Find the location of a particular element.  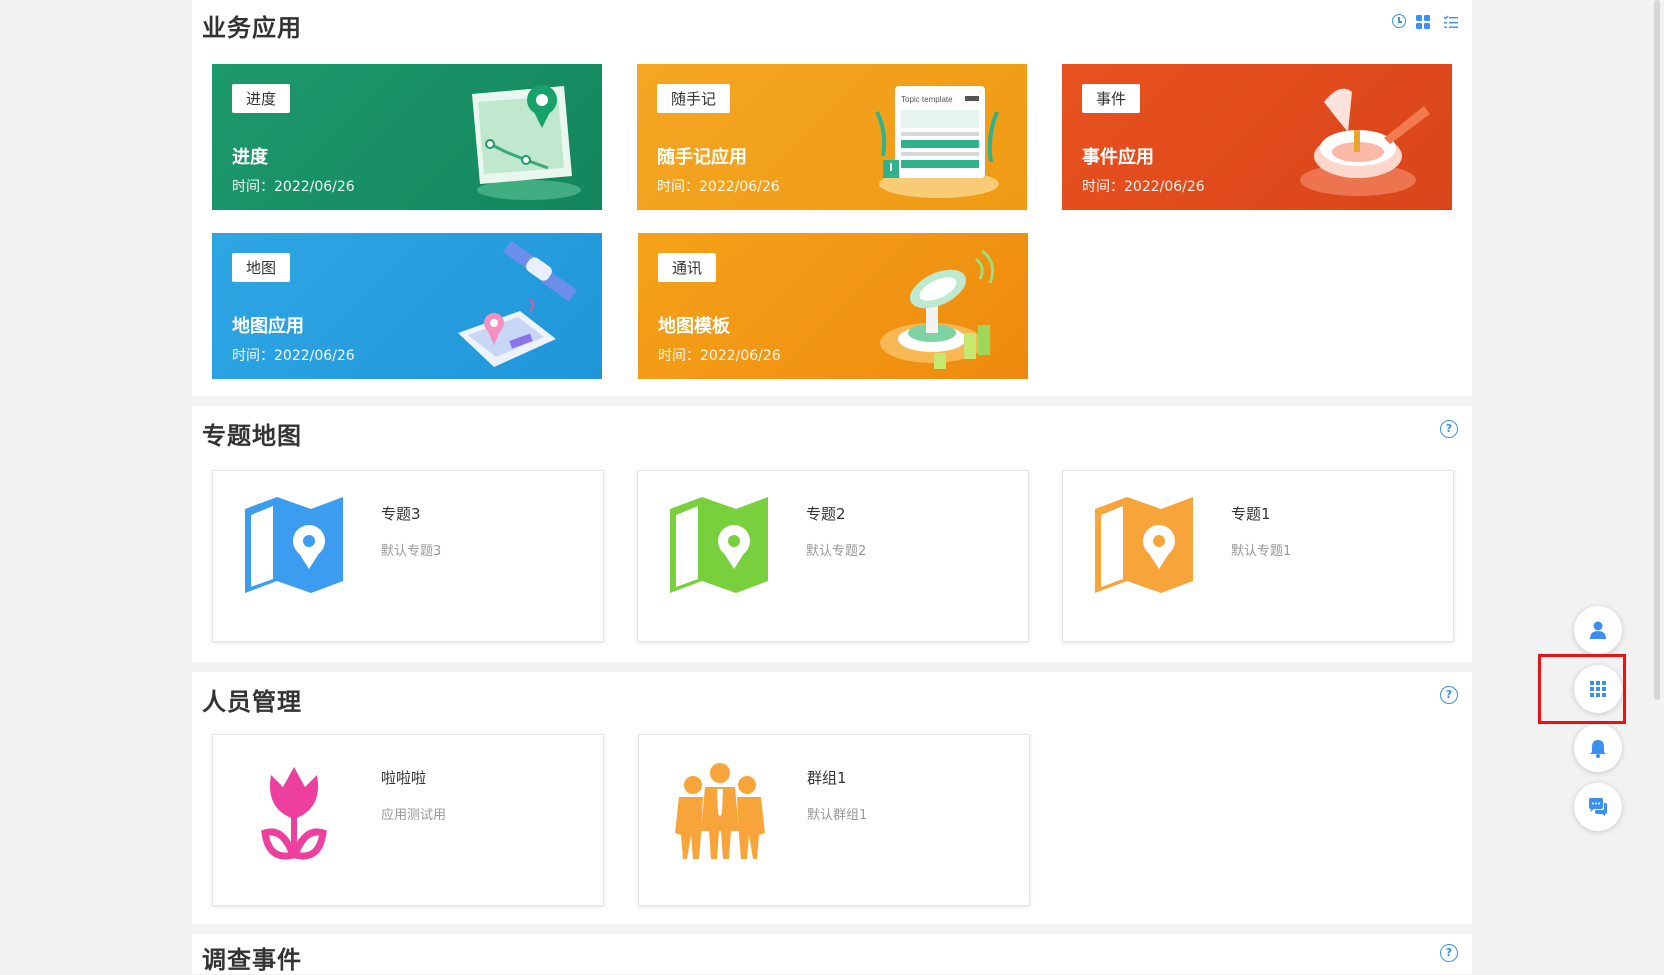

chat-button is located at coordinates (1598, 807).